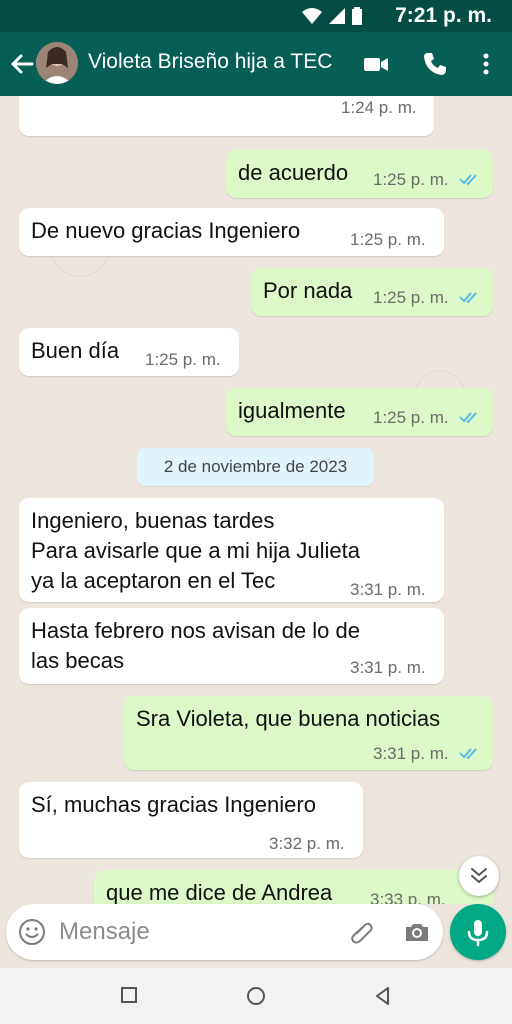 The width and height of the screenshot is (512, 1024). Describe the element at coordinates (22, 64) in the screenshot. I see `back-arrow-icon` at that location.